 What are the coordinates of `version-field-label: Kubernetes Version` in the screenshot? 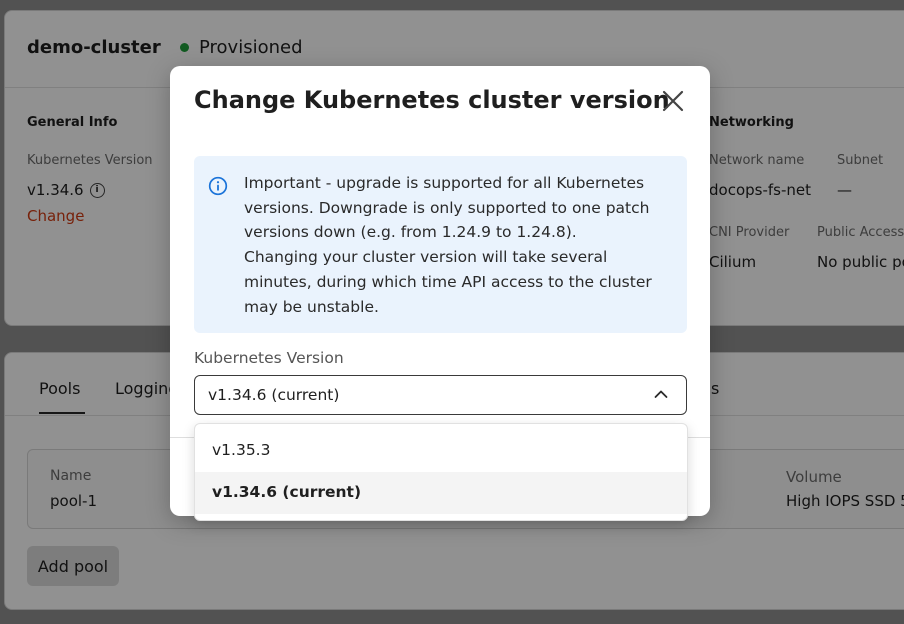 It's located at (269, 358).